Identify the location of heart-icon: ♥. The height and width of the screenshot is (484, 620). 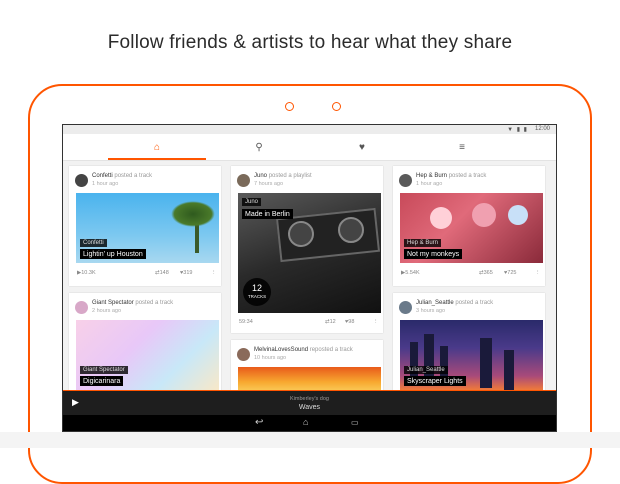
(362, 147).